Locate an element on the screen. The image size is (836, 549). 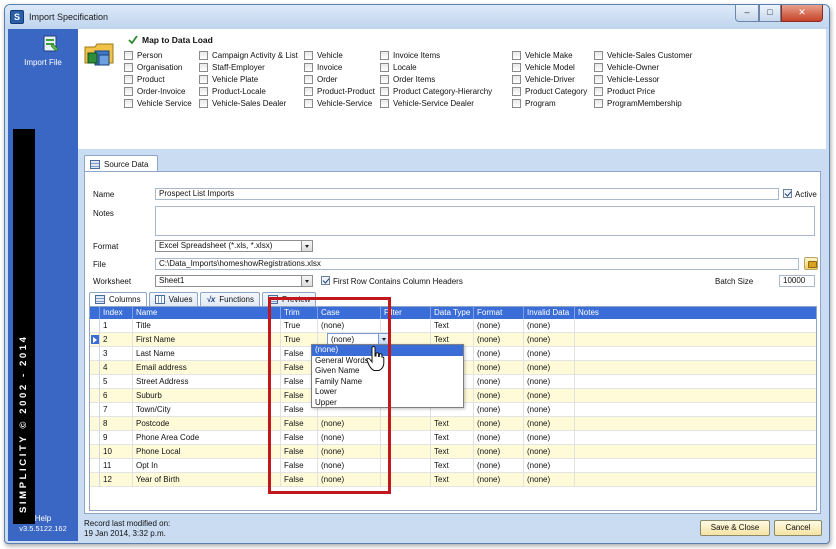
cell-index: 1 is located at coordinates (116, 326).